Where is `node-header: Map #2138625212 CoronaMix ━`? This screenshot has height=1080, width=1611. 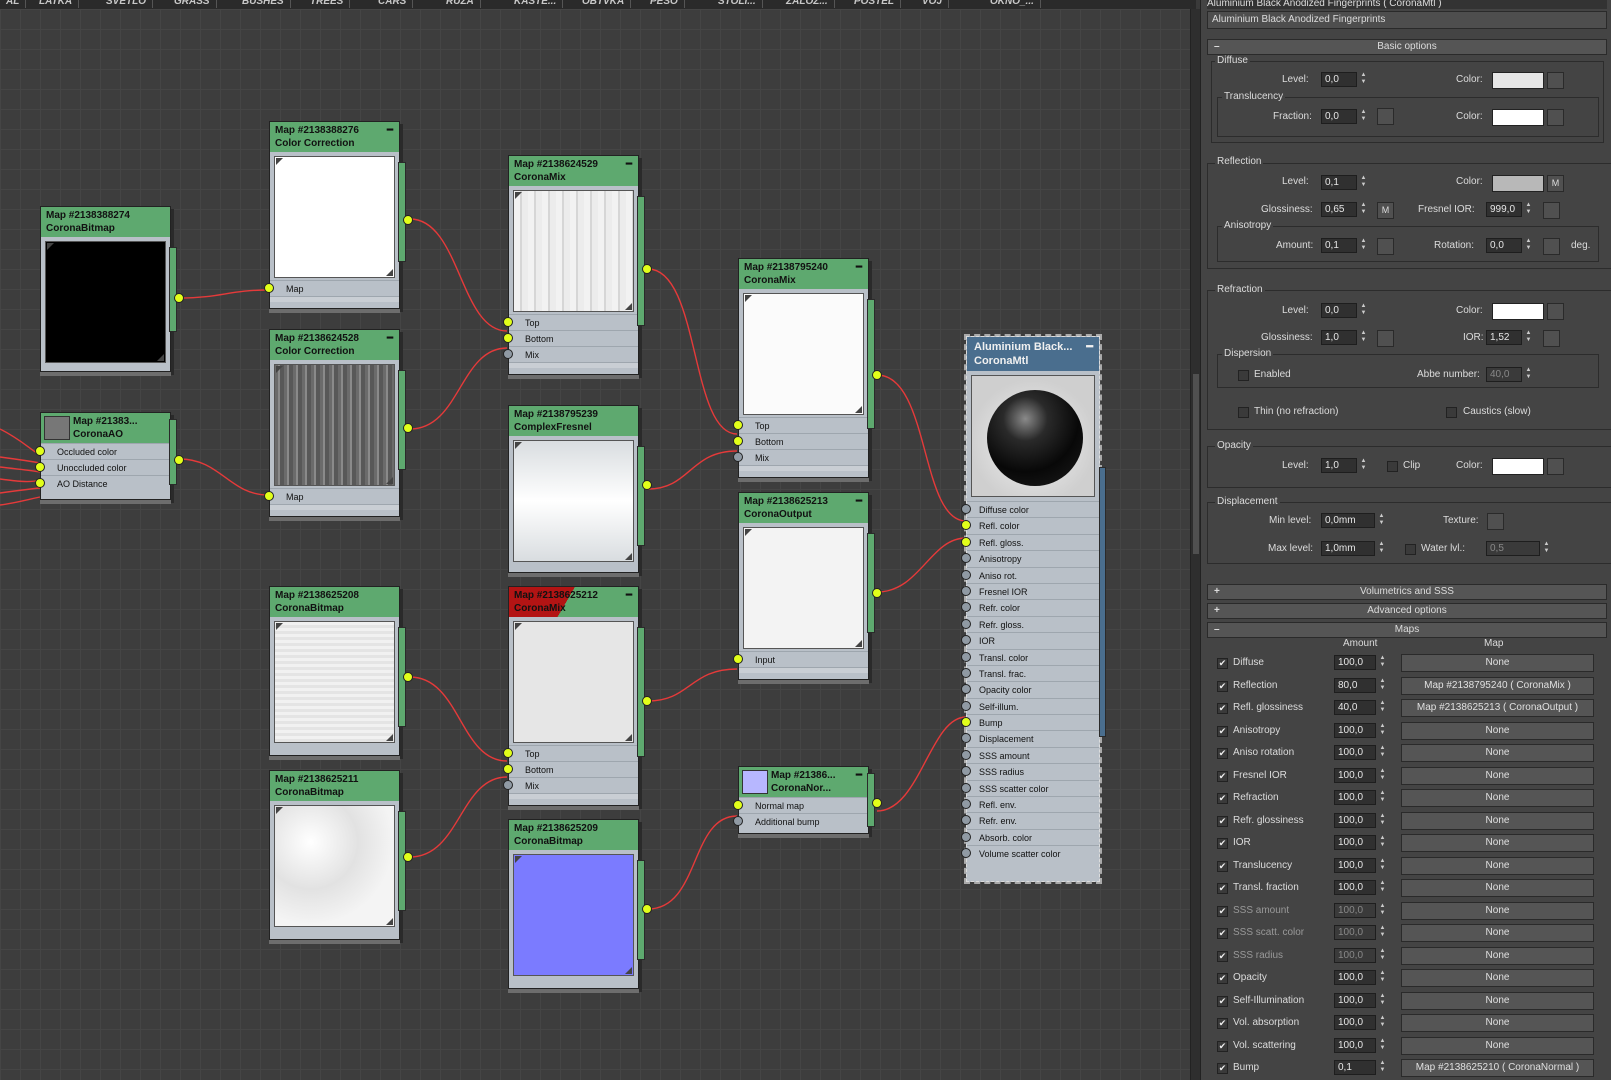
node-header: Map #2138625212 CoronaMix ━ is located at coordinates (573, 602).